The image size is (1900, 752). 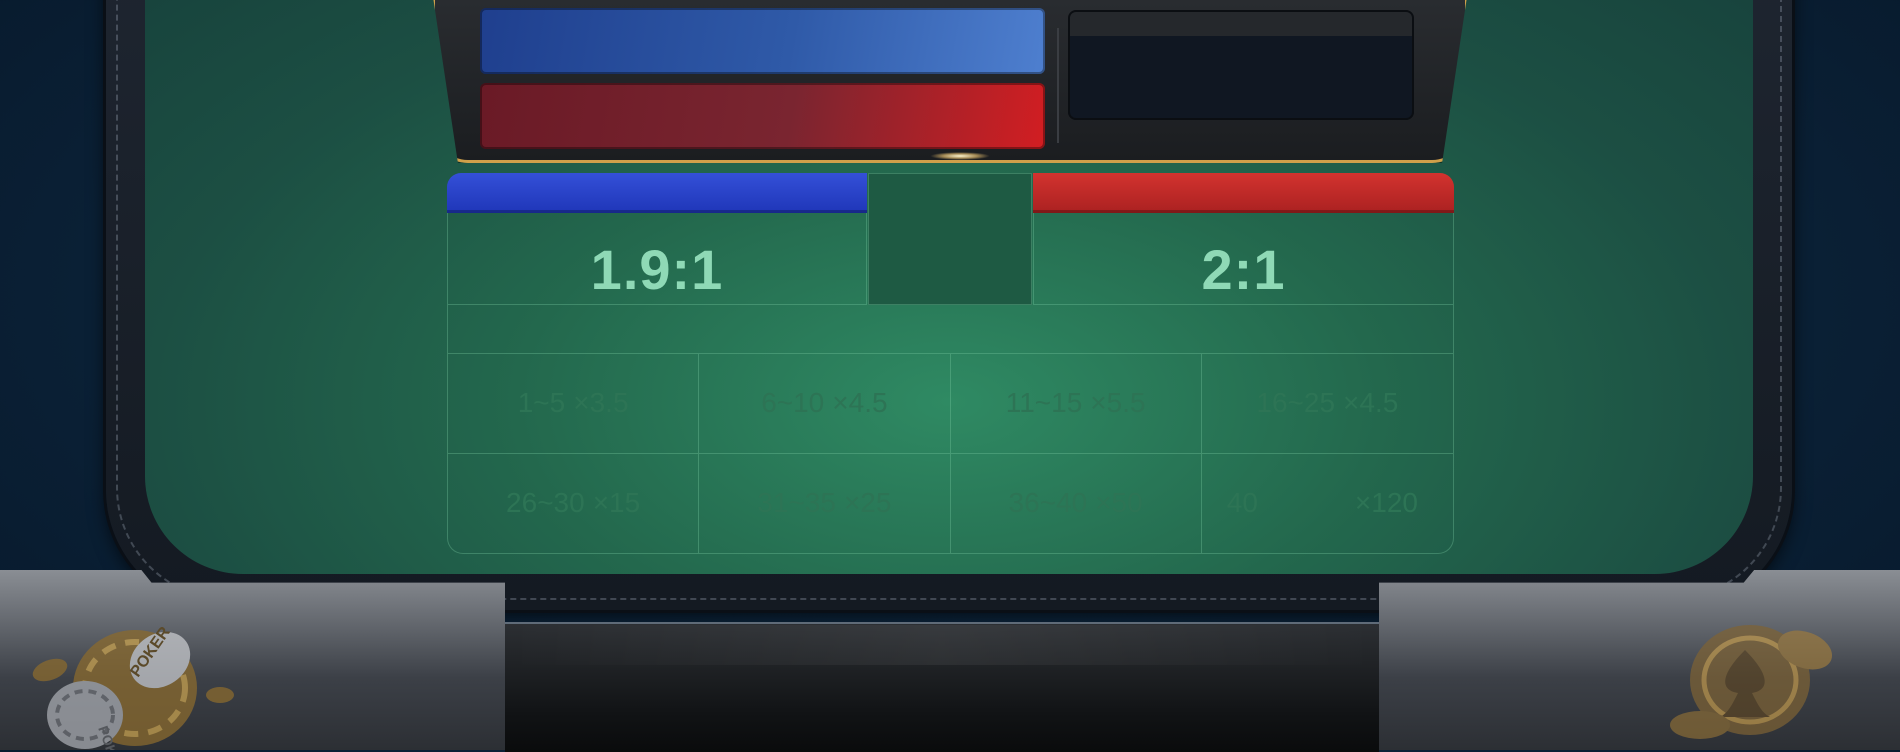 What do you see at coordinates (950, 239) in the screenshot?
I see `center-bet-zone` at bounding box center [950, 239].